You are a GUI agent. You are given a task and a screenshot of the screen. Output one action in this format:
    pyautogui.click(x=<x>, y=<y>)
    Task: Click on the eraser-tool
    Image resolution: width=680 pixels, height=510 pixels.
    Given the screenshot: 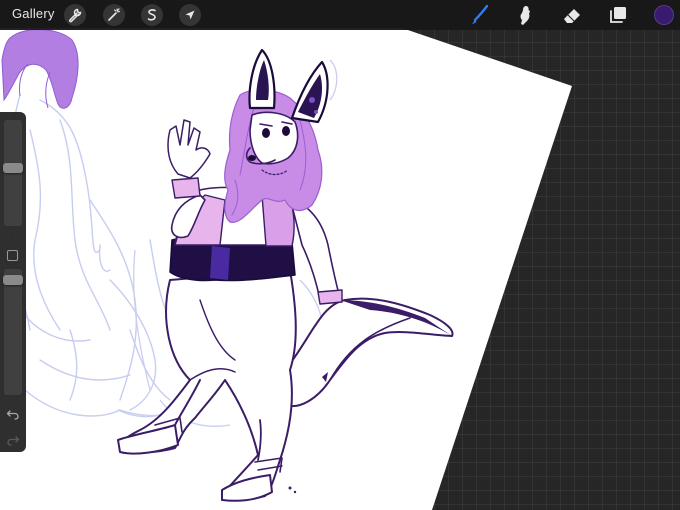 What is the action you would take?
    pyautogui.click(x=572, y=15)
    